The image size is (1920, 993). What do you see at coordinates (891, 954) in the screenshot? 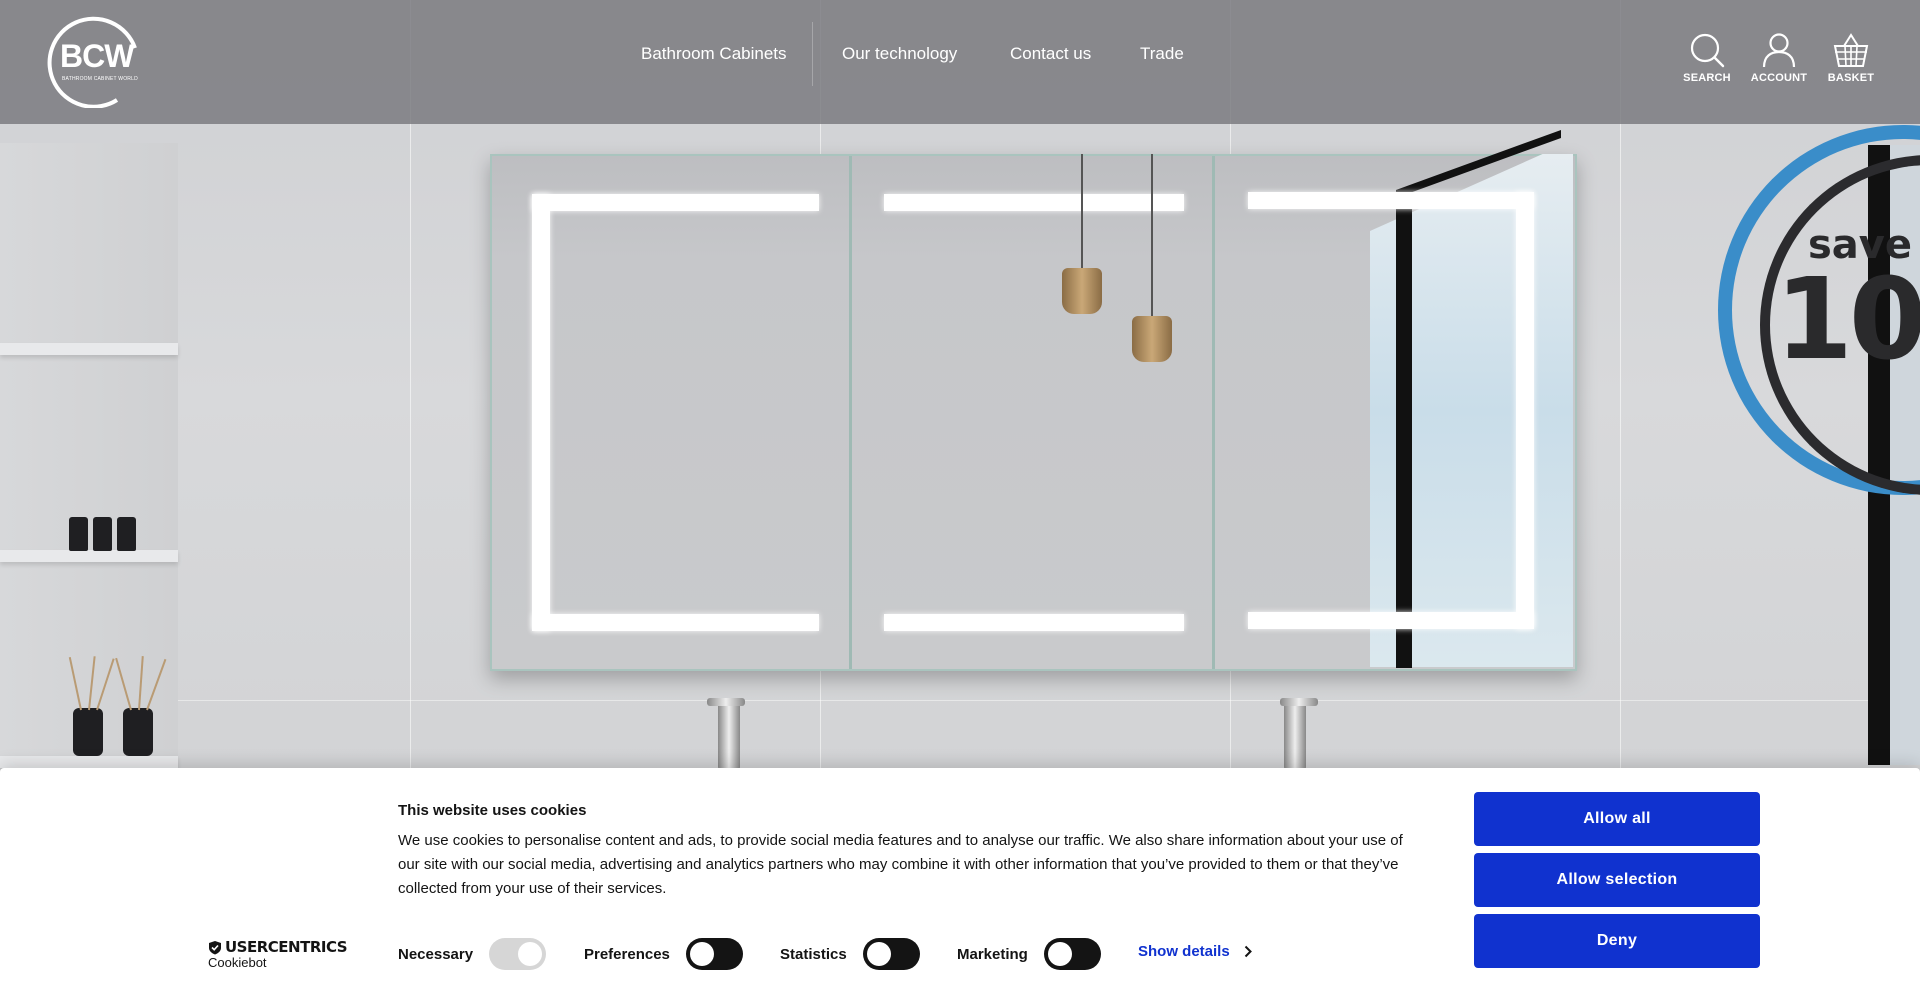
I see `statistics-switch` at bounding box center [891, 954].